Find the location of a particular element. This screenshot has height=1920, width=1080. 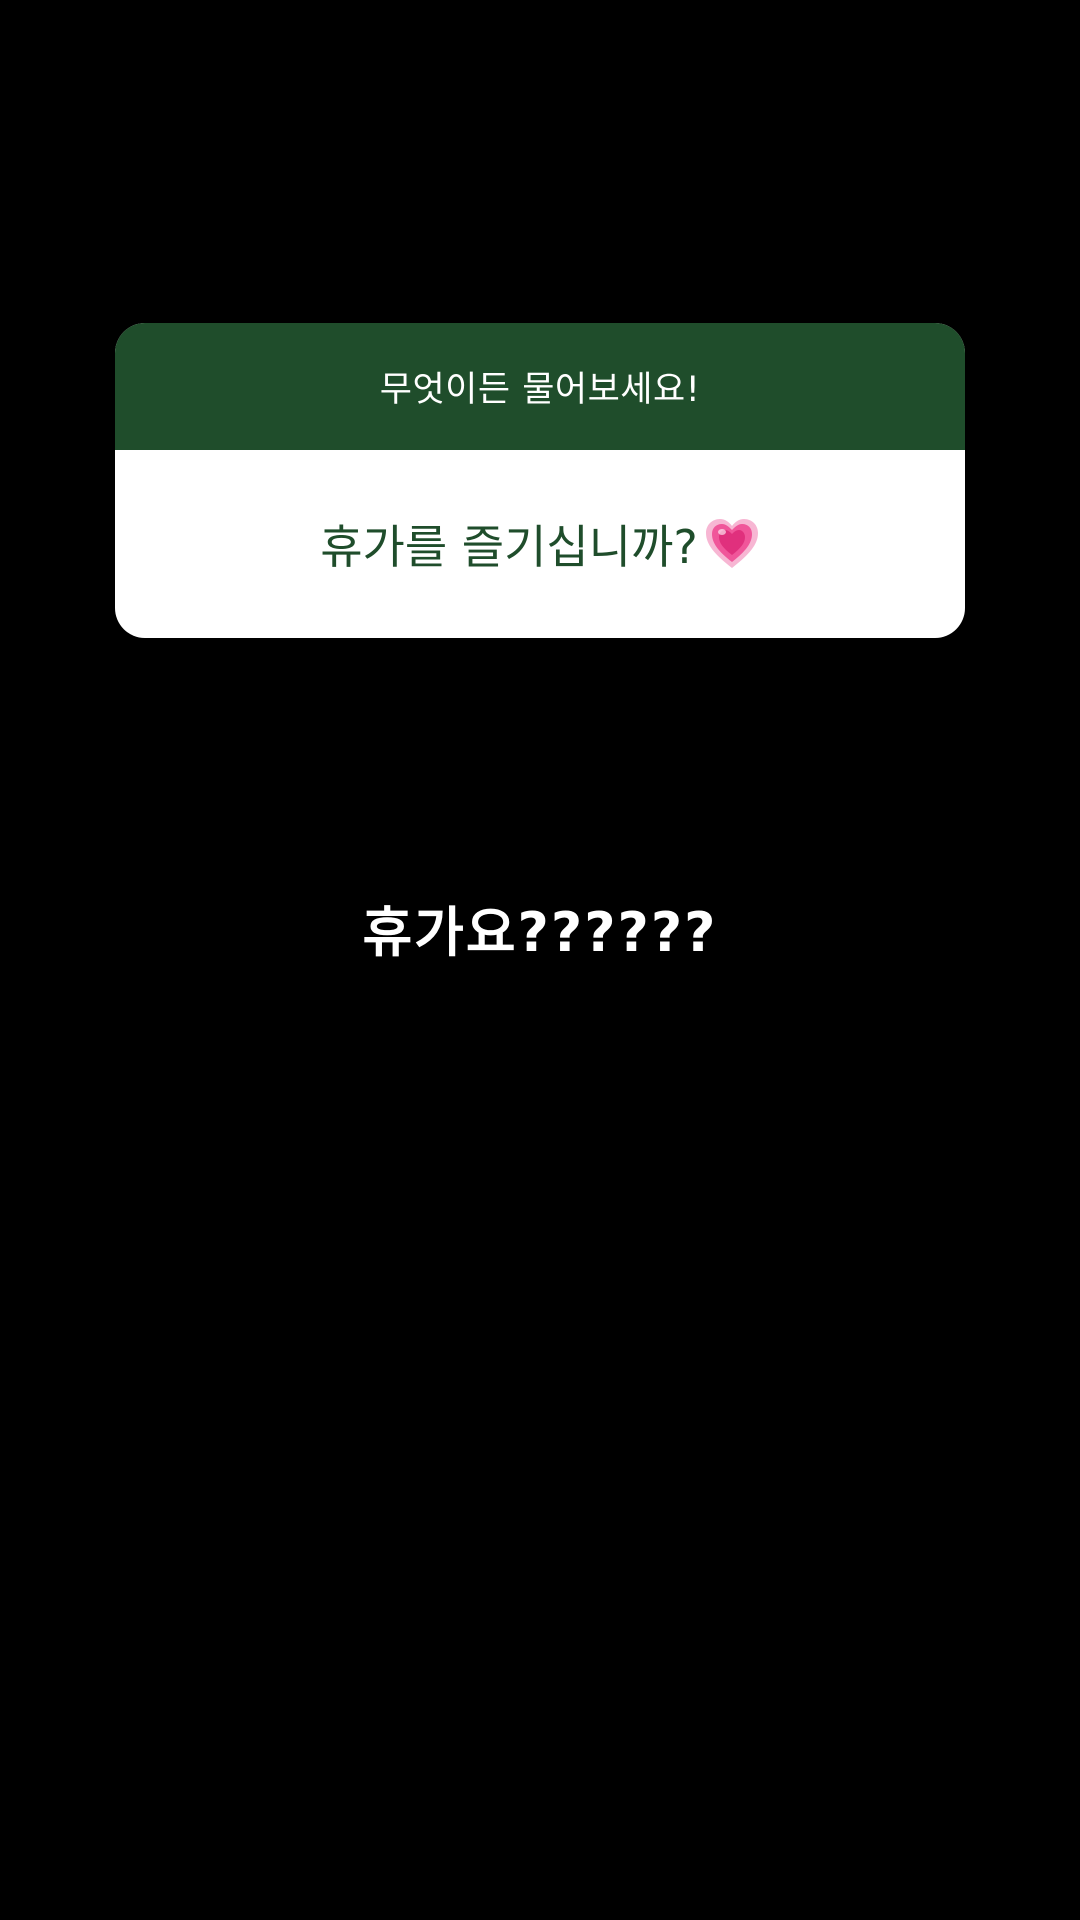

question-text-row: 휴가를 즐기십니까? is located at coordinates (540, 544).